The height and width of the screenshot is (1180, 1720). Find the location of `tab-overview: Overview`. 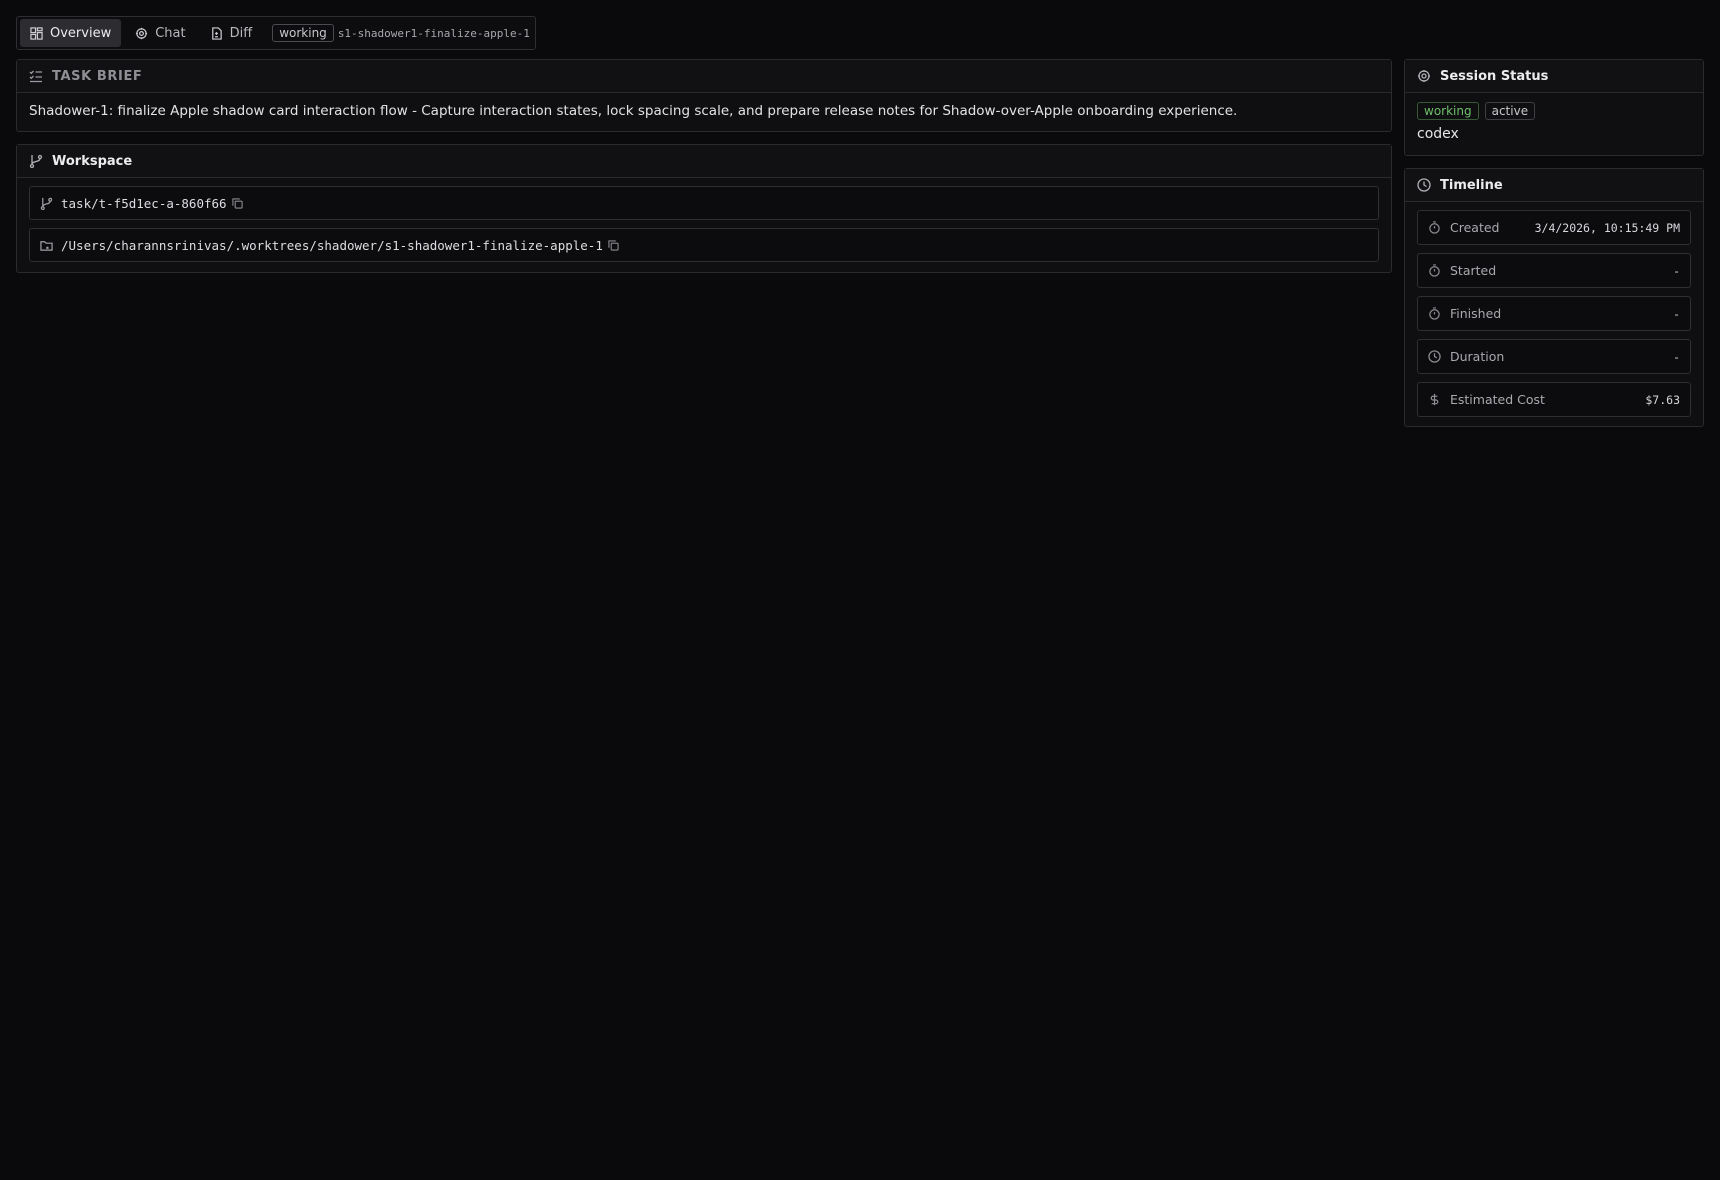

tab-overview: Overview is located at coordinates (71, 33).